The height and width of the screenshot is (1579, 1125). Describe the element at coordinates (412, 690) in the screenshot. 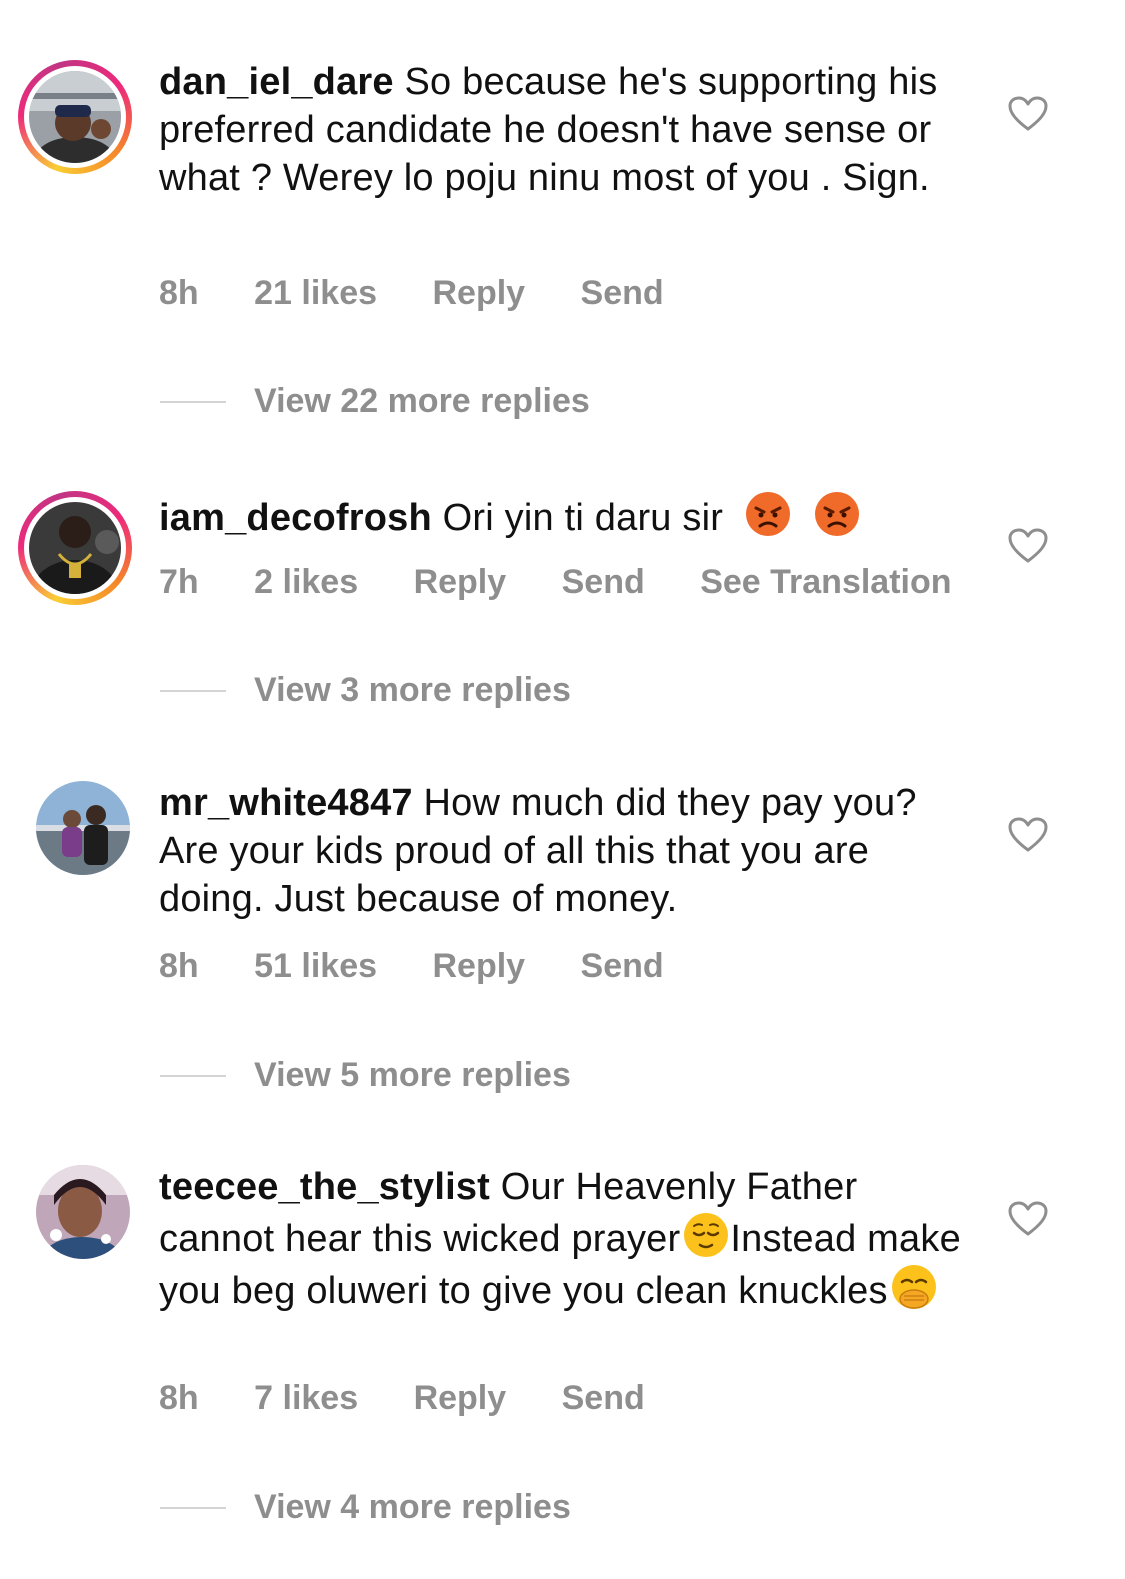

I see `view-replies-label: View 3 more replies` at that location.